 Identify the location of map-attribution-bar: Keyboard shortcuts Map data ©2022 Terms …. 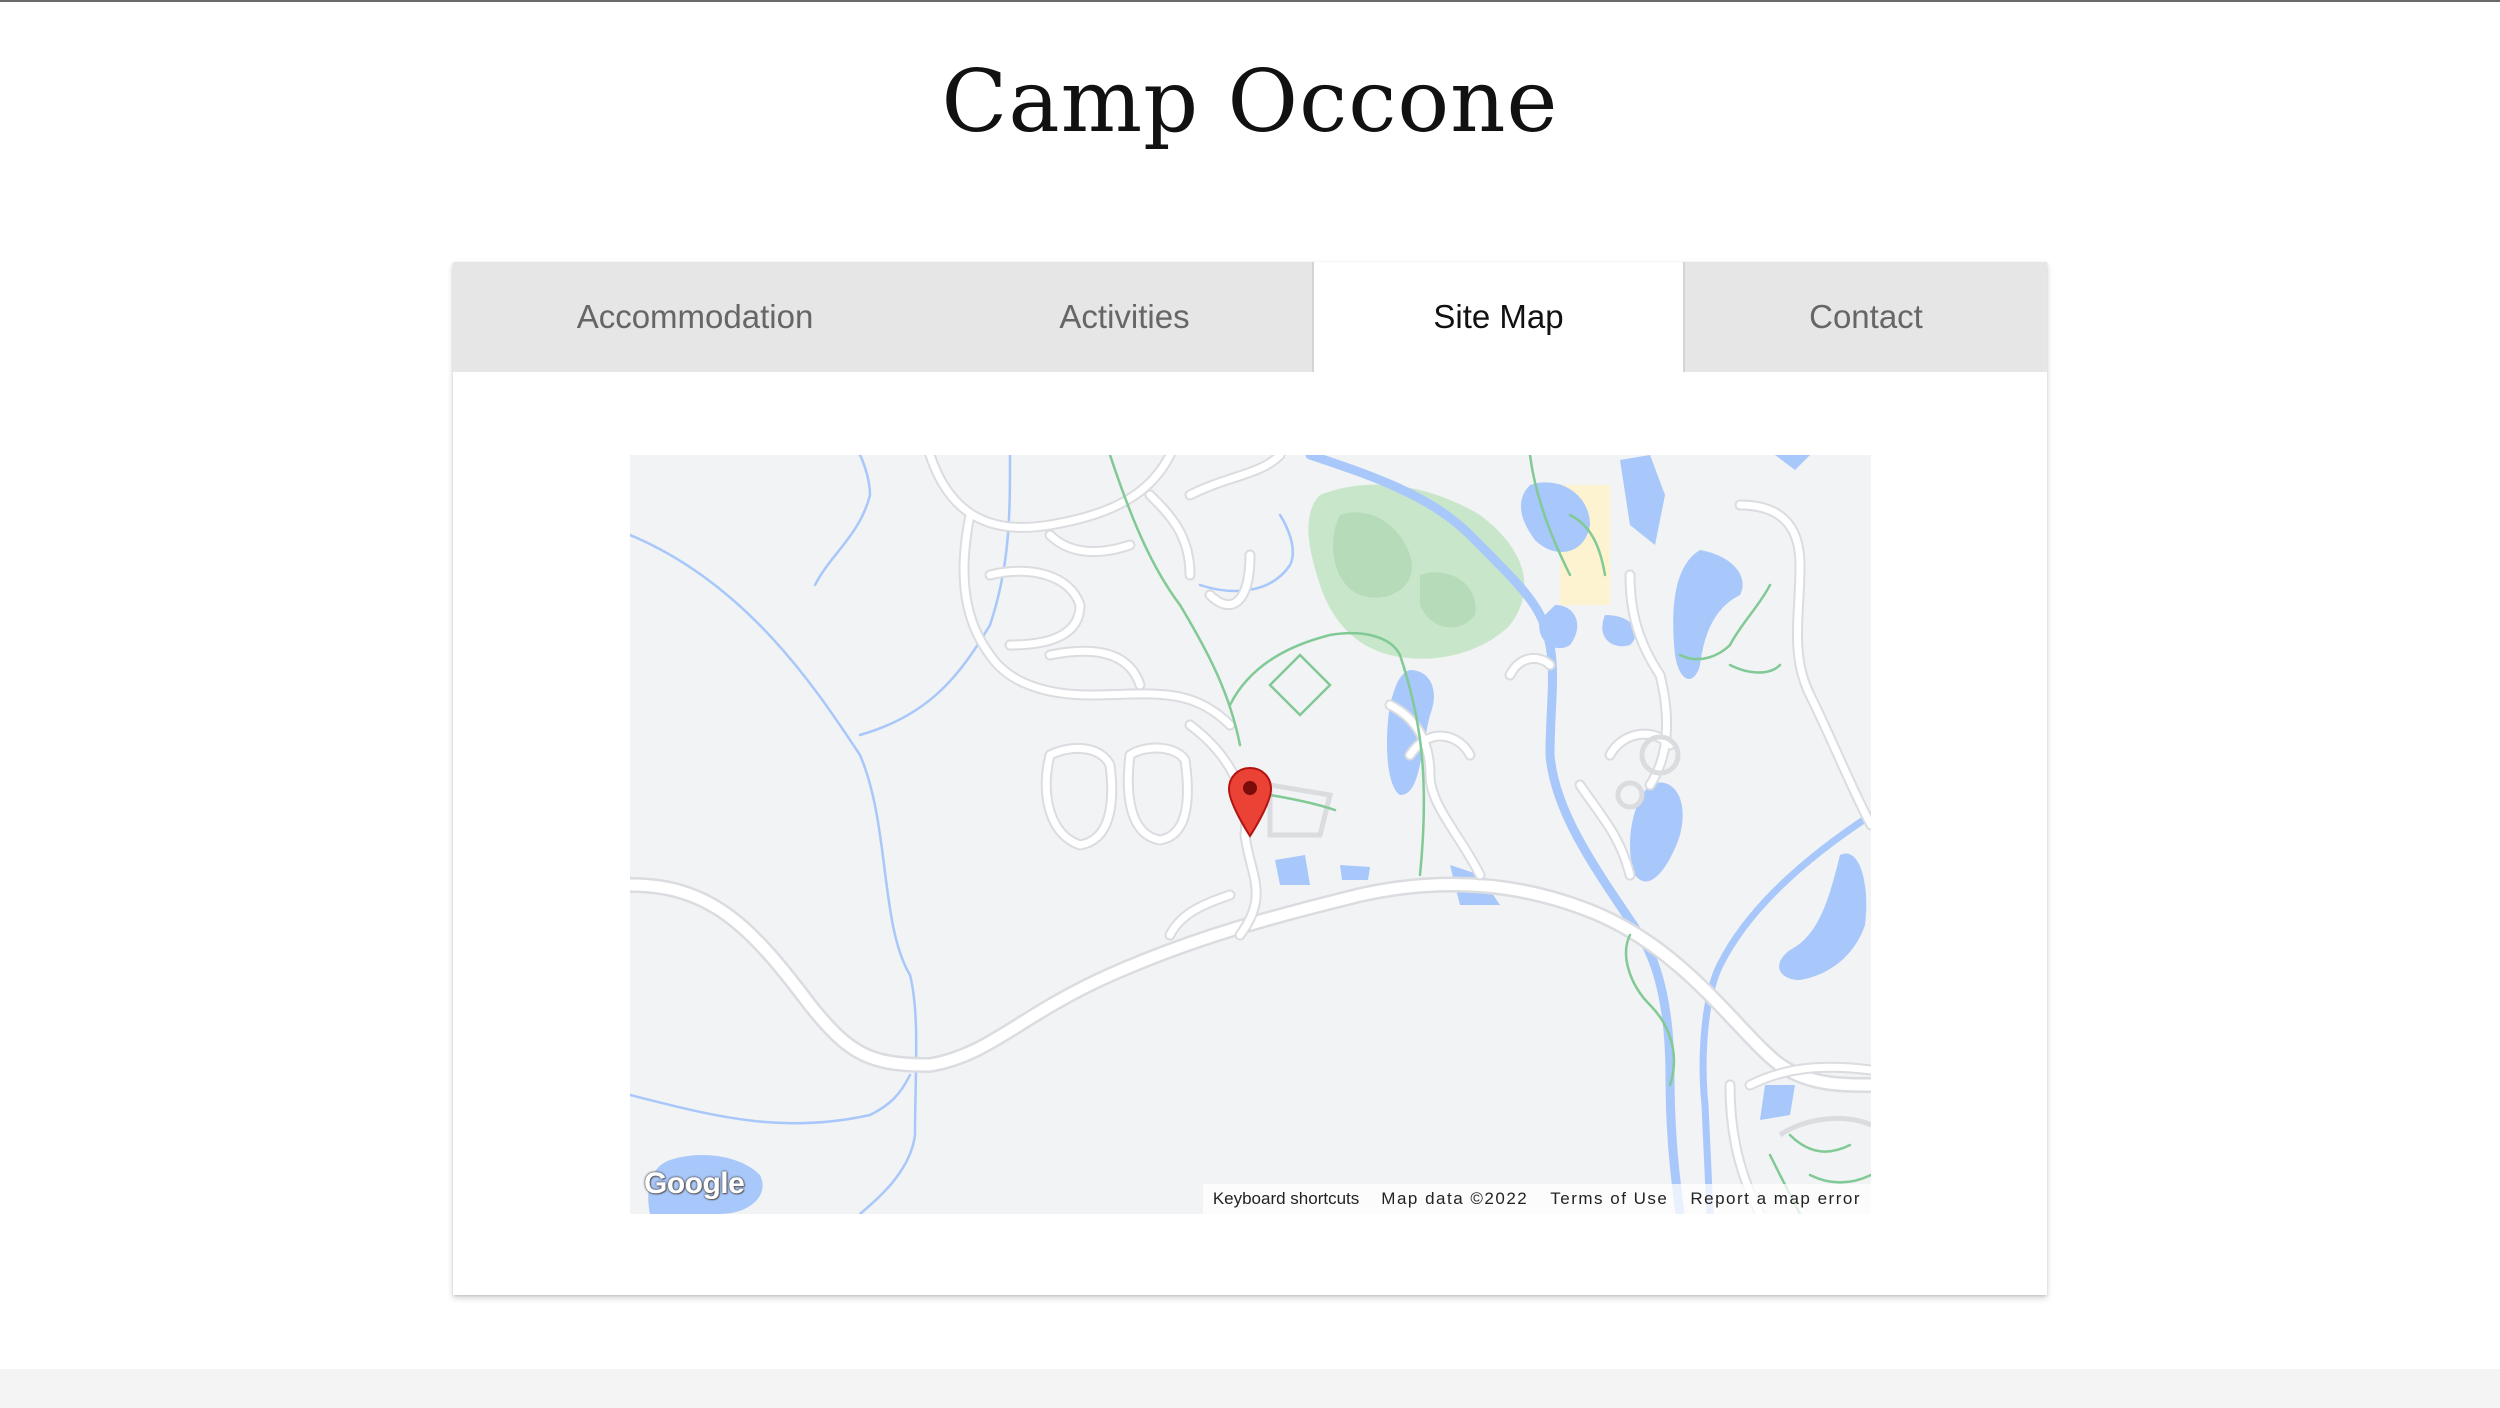
(1536, 1199).